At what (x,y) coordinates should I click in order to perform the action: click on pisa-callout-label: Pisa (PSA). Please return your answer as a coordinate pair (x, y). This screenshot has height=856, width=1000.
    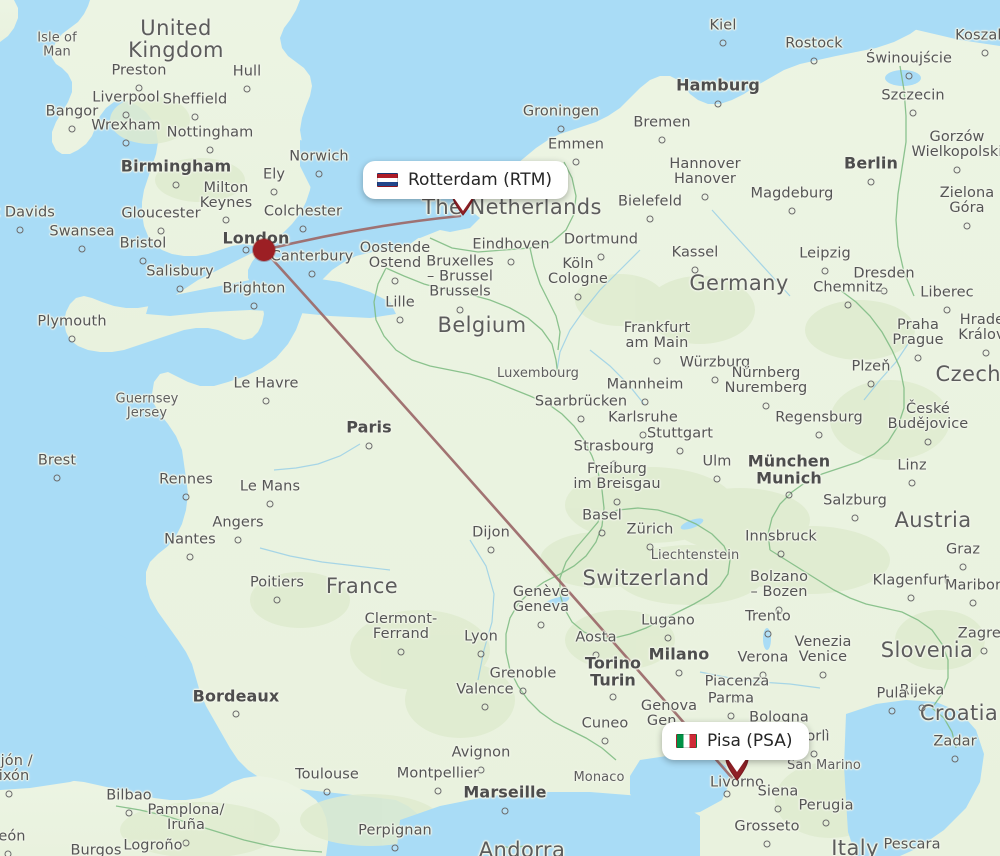
    Looking at the image, I should click on (750, 741).